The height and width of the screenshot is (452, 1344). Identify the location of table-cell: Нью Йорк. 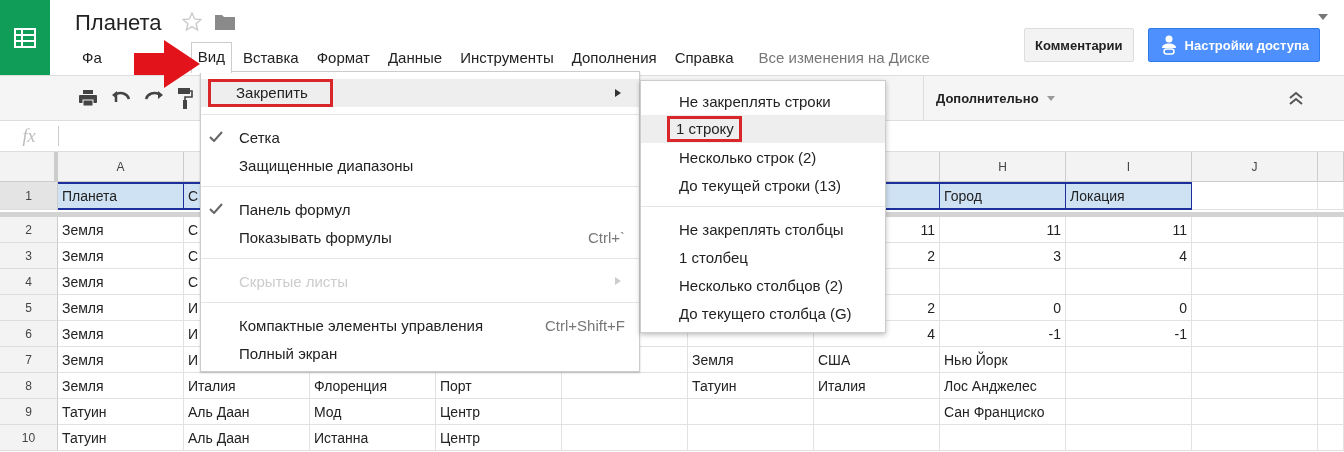
(1003, 360).